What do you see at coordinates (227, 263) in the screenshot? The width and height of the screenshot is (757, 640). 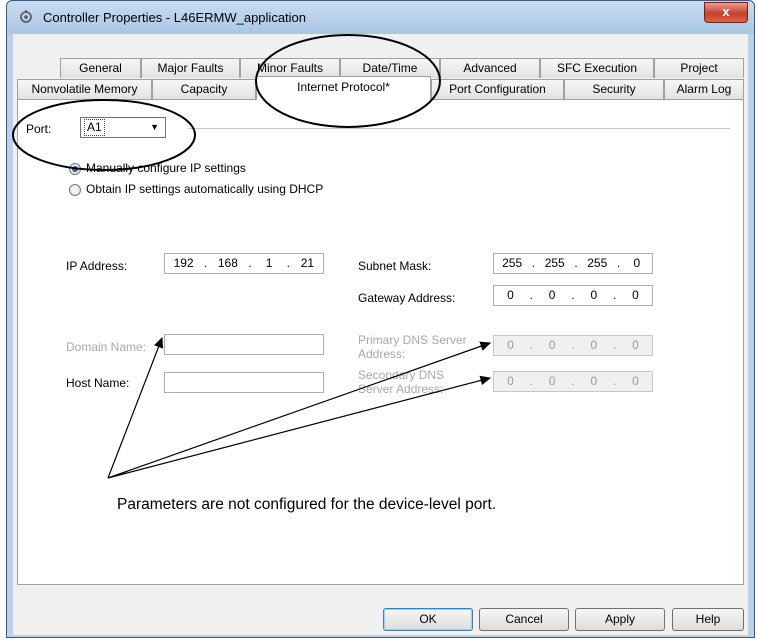 I see `ip-octet-2: 168` at bounding box center [227, 263].